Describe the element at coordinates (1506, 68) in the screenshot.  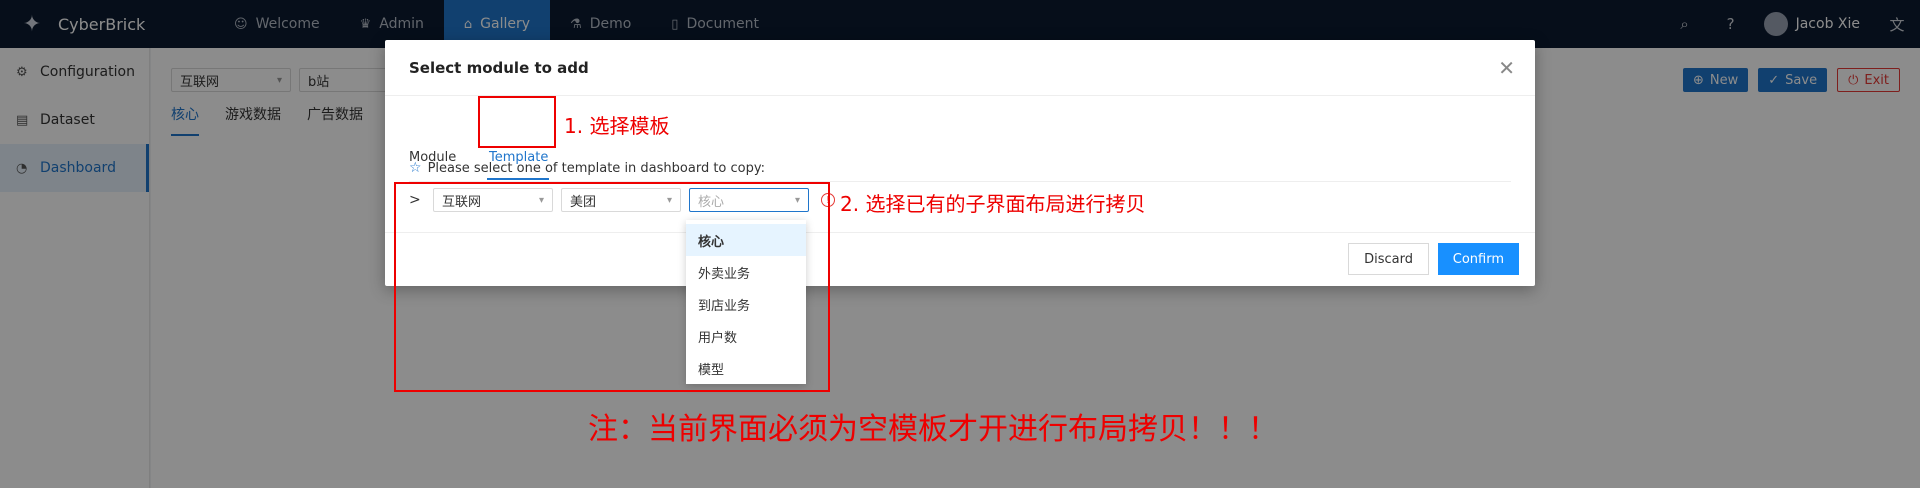
I see `close-icon: ✕` at that location.